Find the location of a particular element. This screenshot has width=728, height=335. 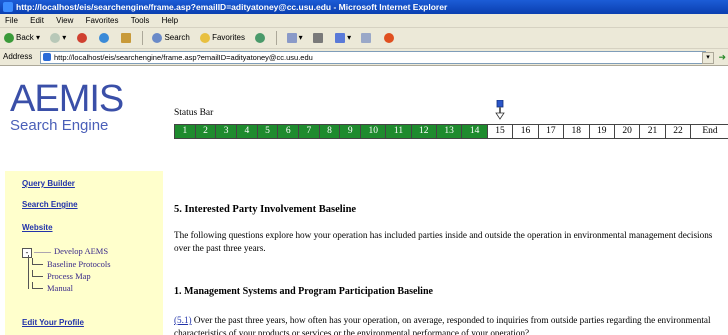

tree-item-baseline-protocols: Baseline Protocols is located at coordinates (71, 263).